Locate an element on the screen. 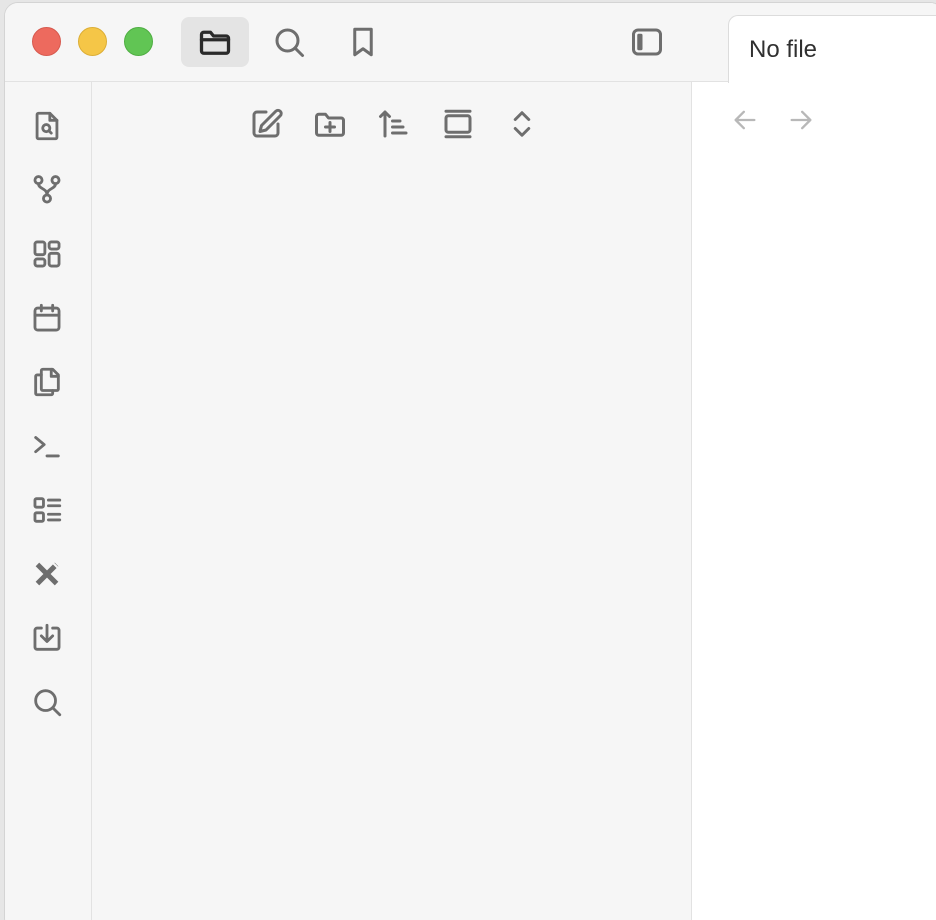 This screenshot has width=936, height=920. search-ribbon-button is located at coordinates (47, 702).